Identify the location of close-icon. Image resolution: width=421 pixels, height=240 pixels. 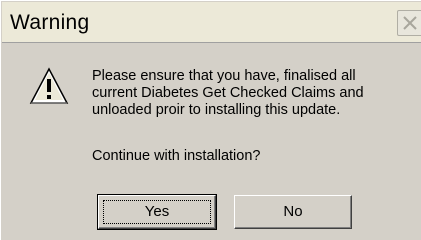
(410, 23).